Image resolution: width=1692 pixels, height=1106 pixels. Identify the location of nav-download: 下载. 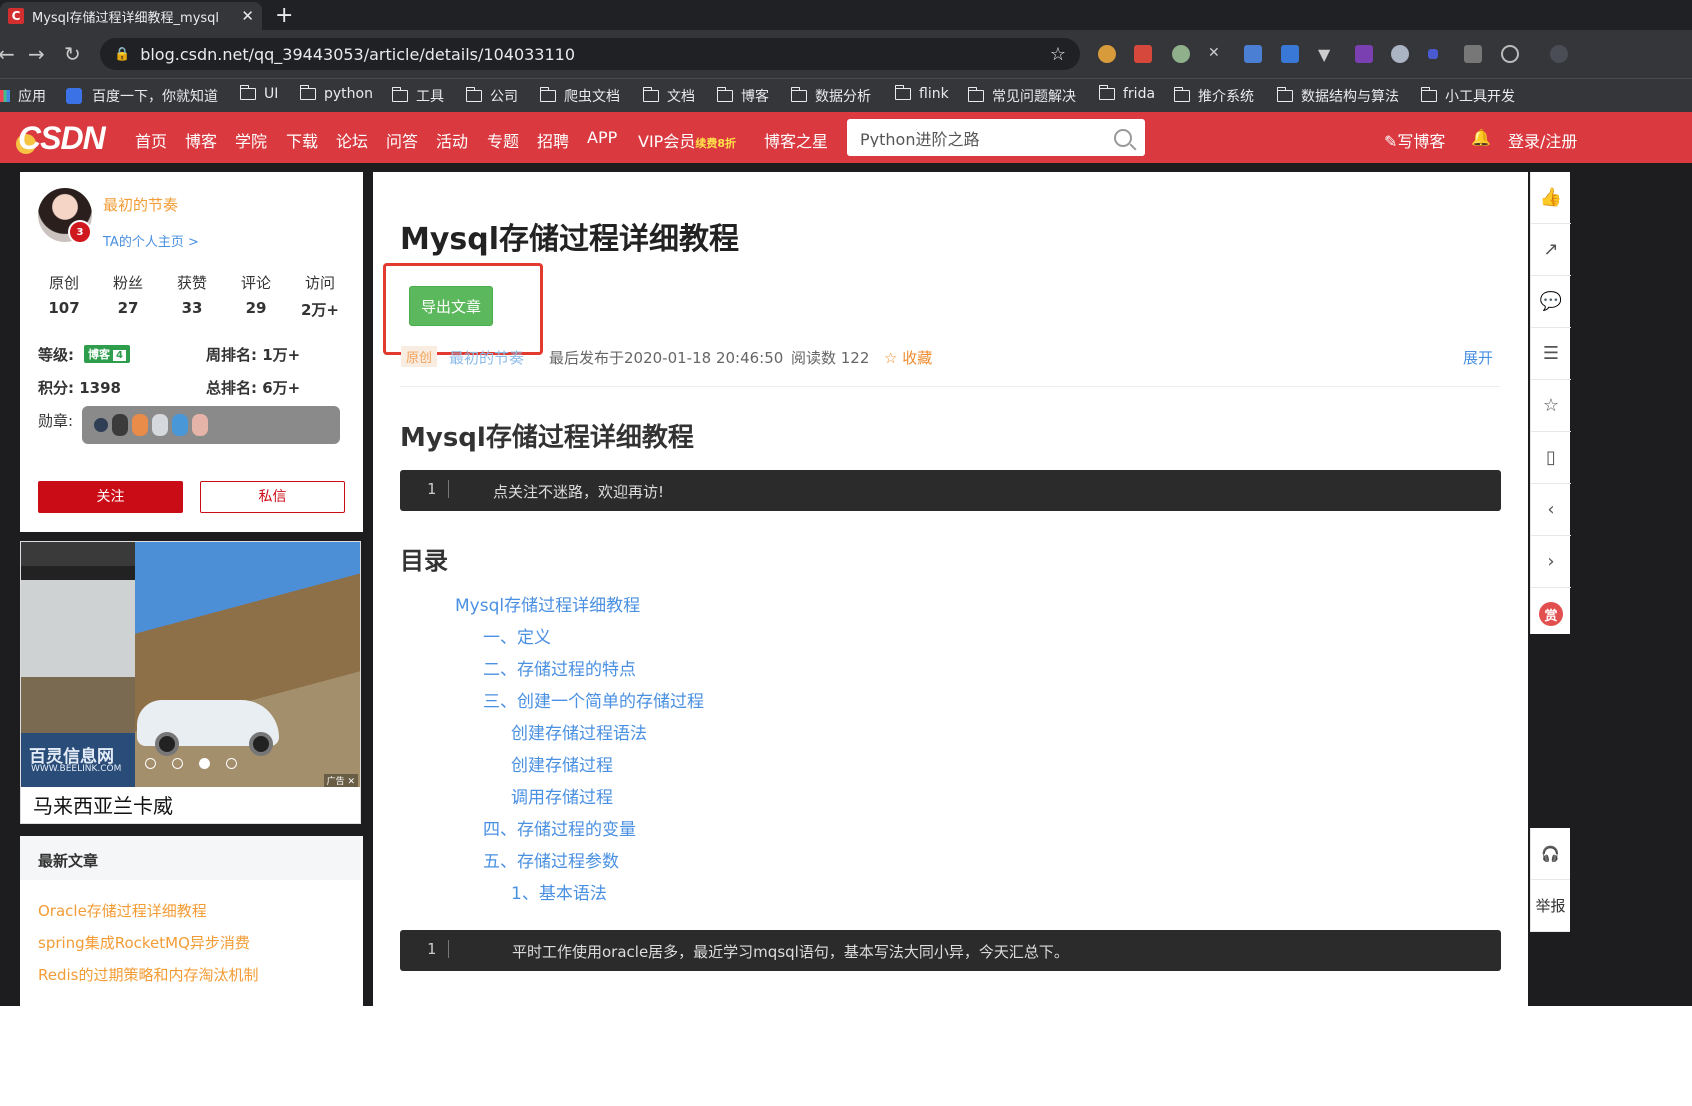
(302, 140).